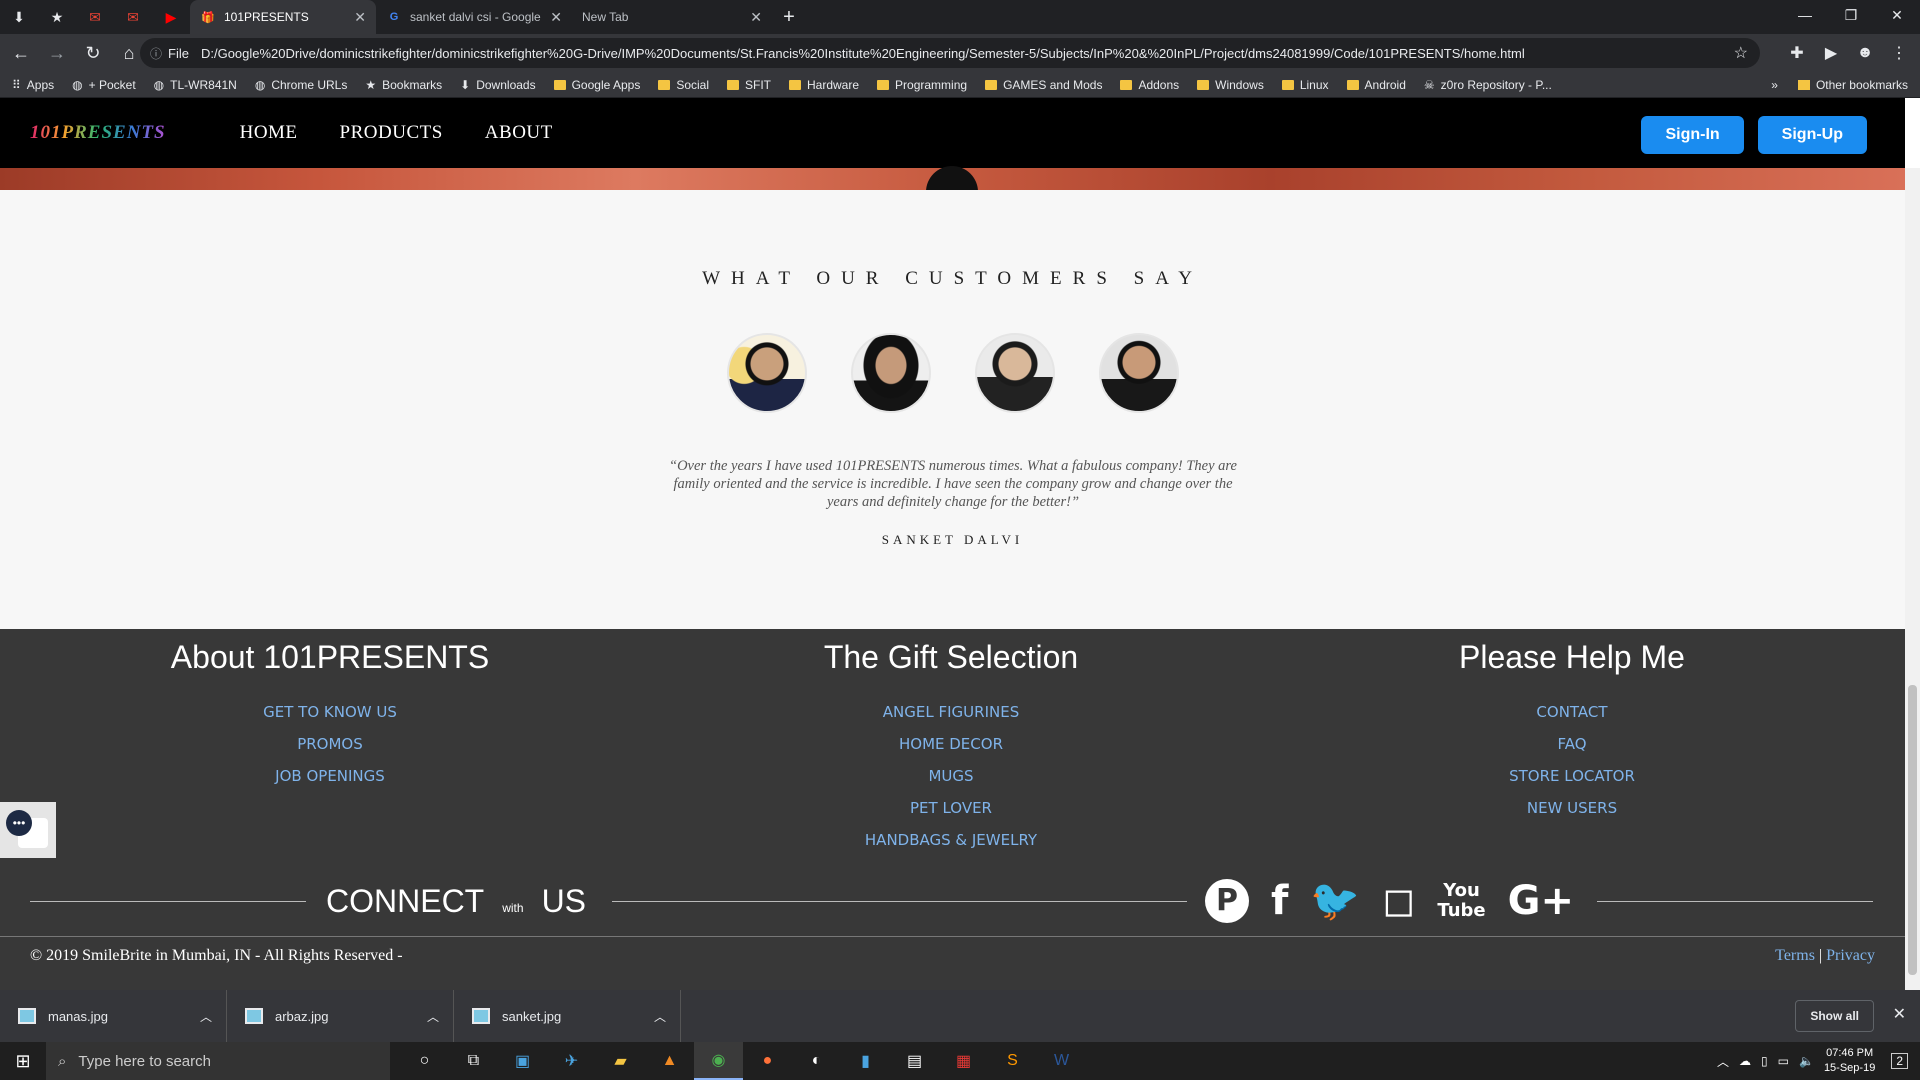 This screenshot has height=1080, width=1920. Describe the element at coordinates (789, 17) in the screenshot. I see `new-tab-button: +` at that location.